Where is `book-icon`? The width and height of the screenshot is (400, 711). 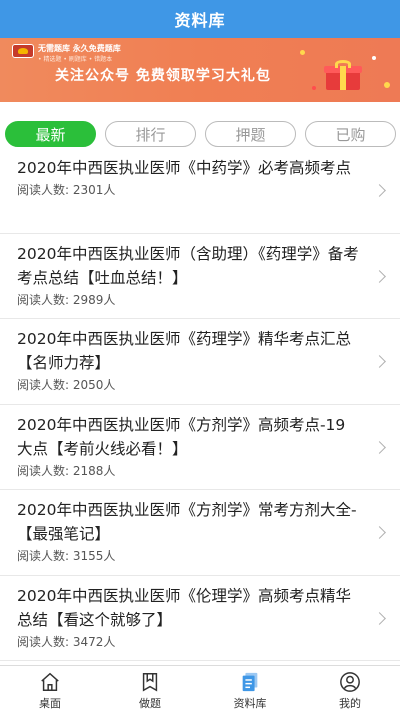
book-icon is located at coordinates (150, 682).